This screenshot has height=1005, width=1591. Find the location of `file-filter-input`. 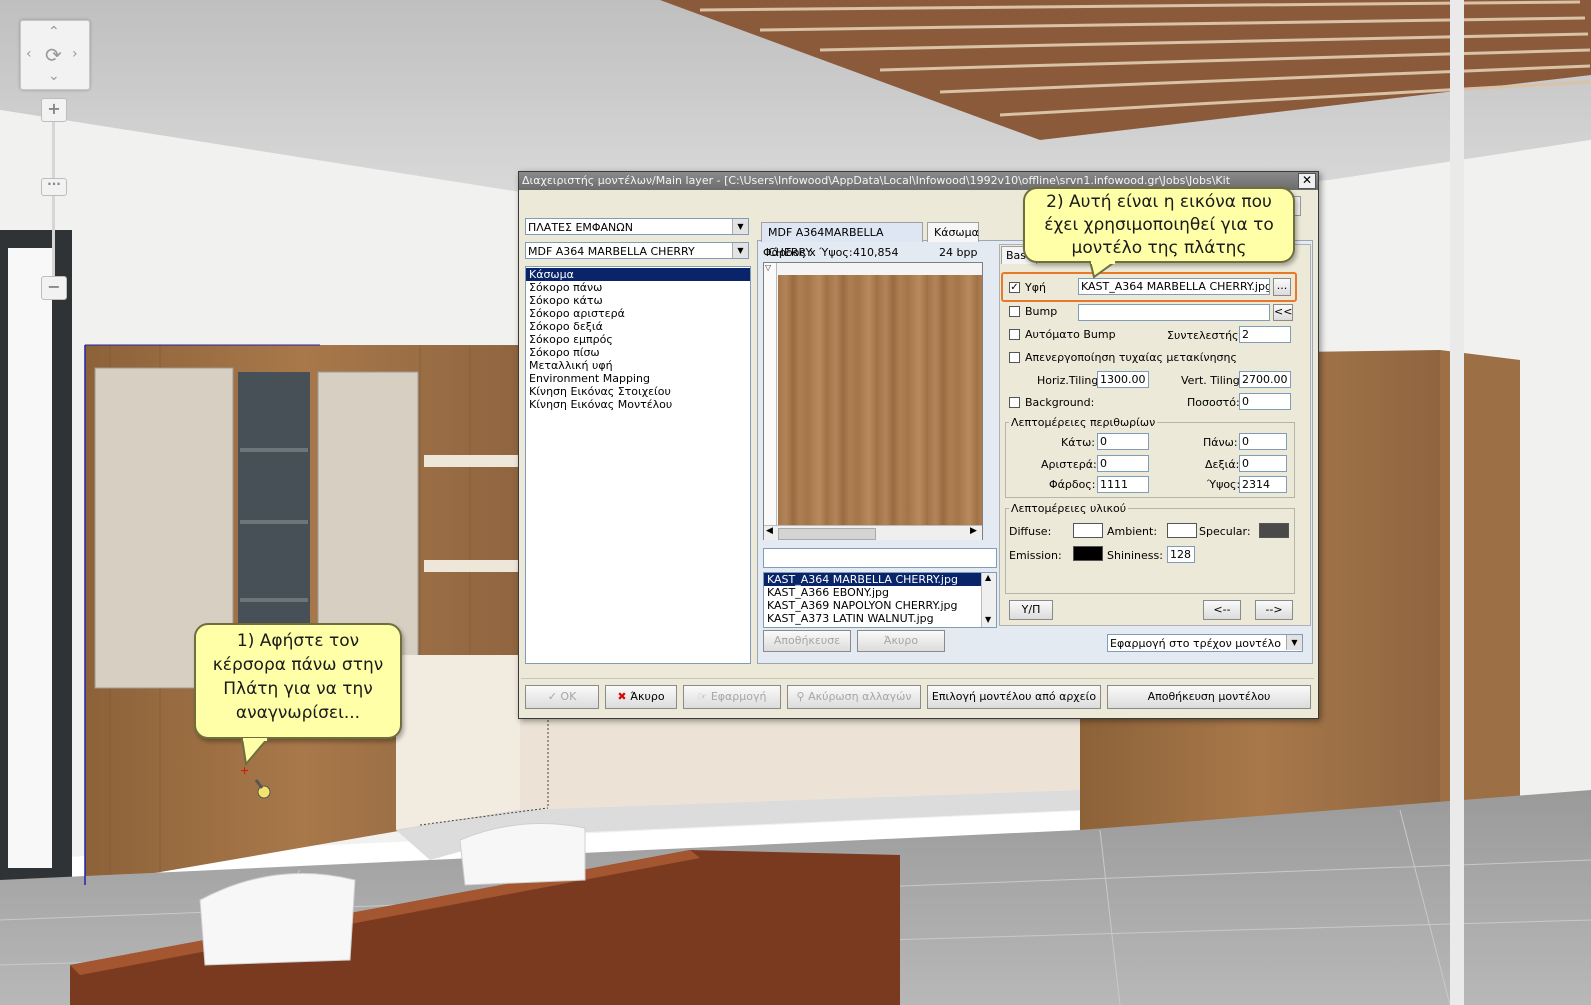

file-filter-input is located at coordinates (880, 558).